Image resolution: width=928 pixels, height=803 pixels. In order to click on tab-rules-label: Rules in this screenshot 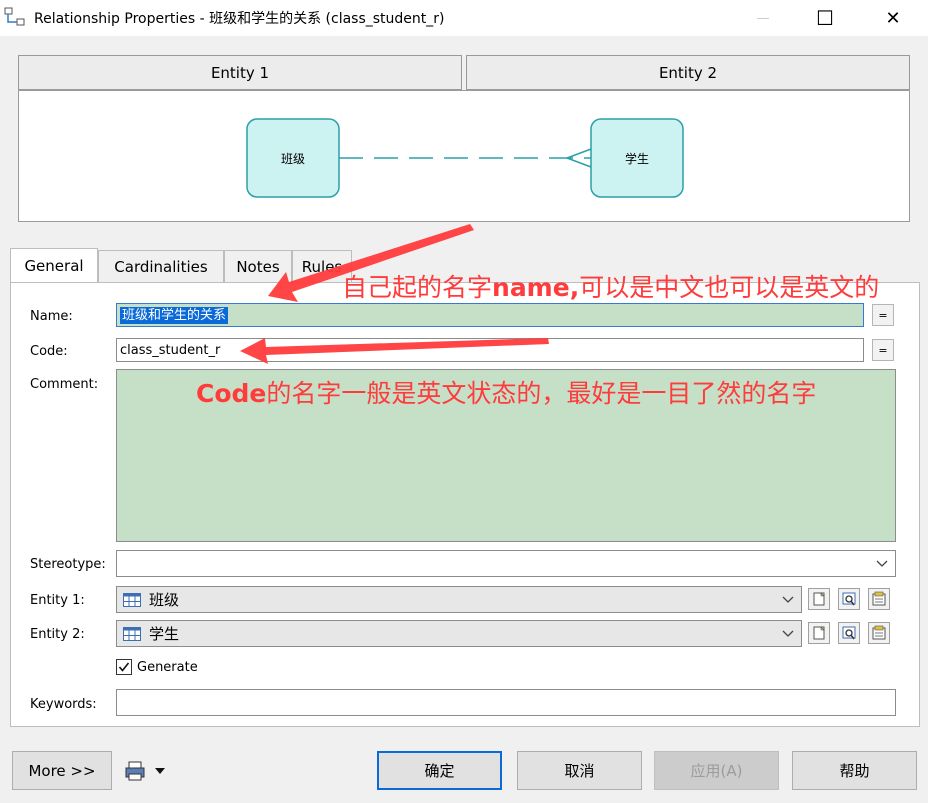, I will do `click(322, 266)`.